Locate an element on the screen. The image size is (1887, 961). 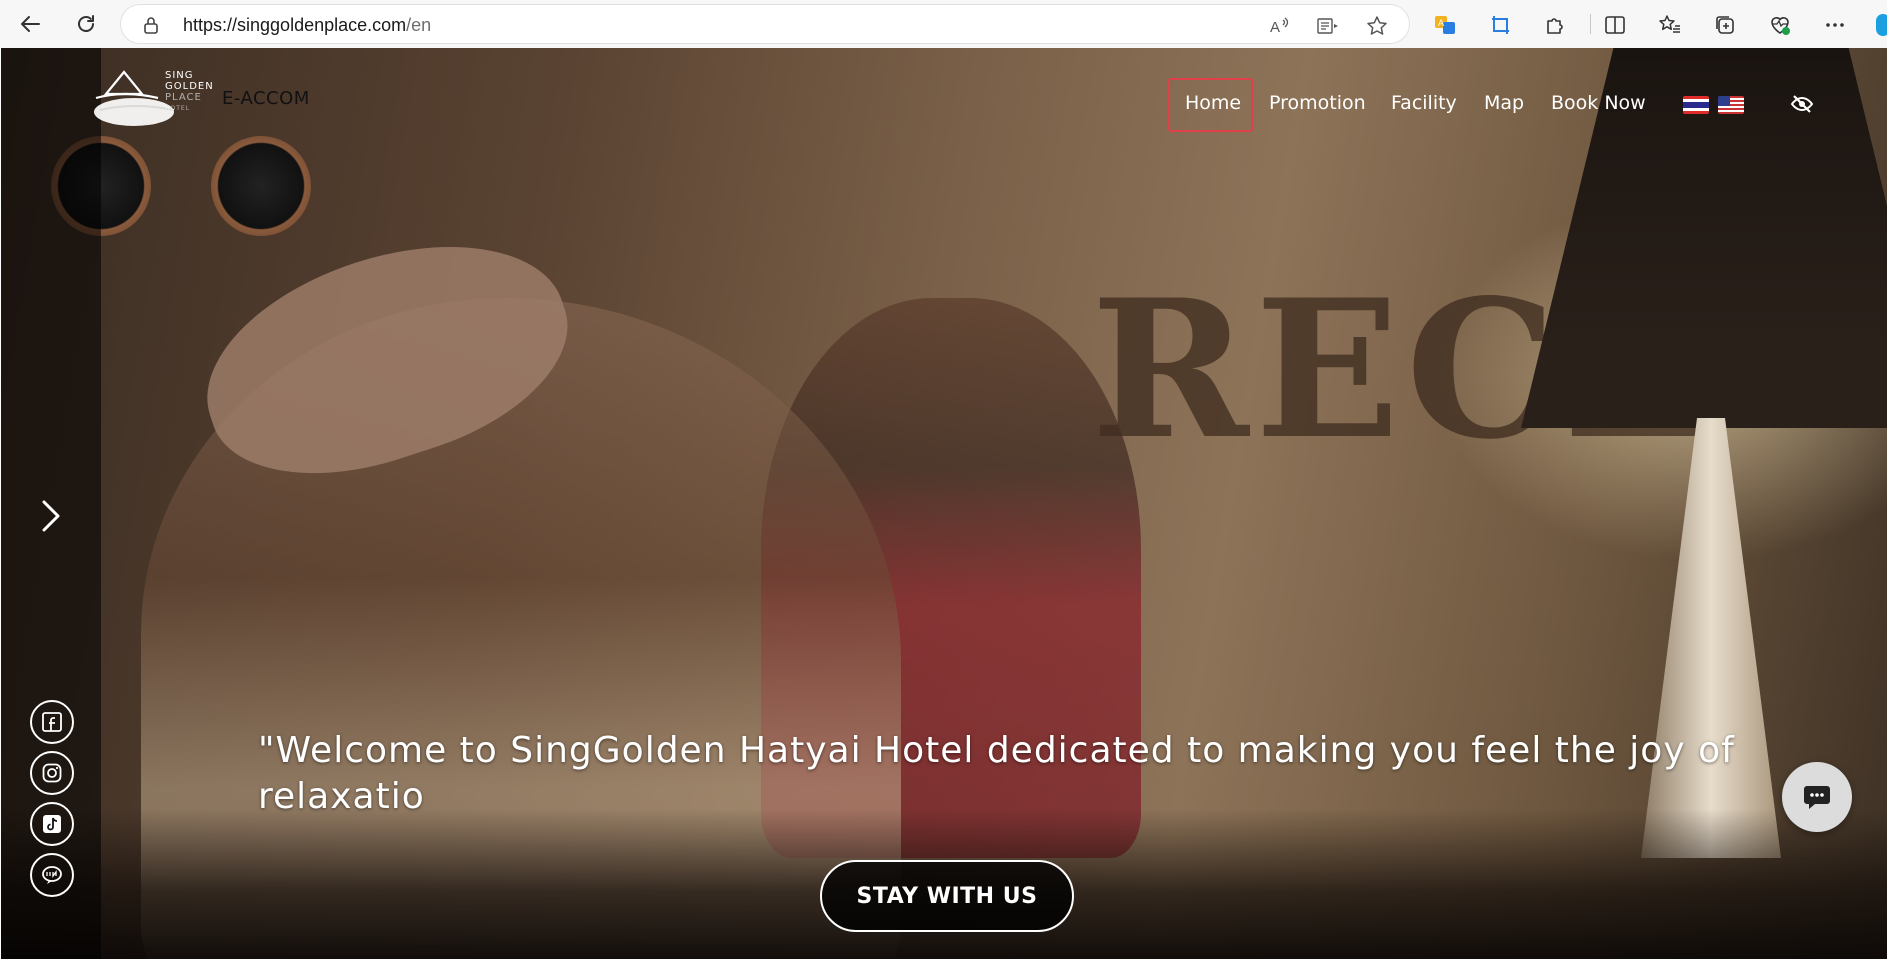
star-icon is located at coordinates (1377, 25).